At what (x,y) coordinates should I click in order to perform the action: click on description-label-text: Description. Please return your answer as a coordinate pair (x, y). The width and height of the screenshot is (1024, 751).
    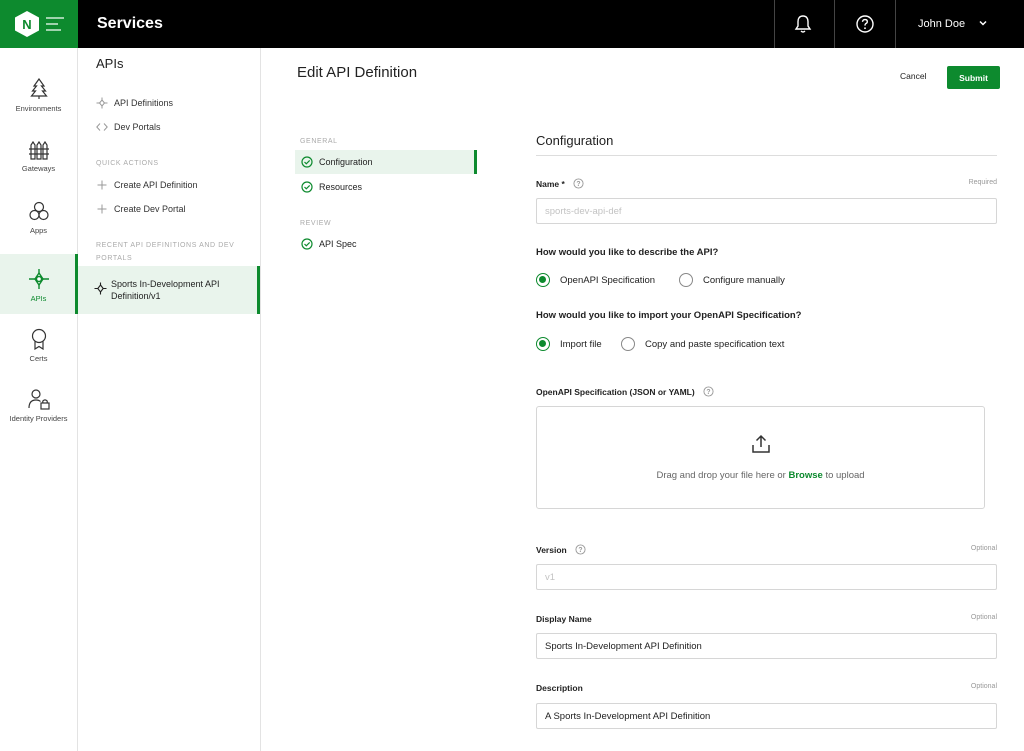
    Looking at the image, I should click on (559, 688).